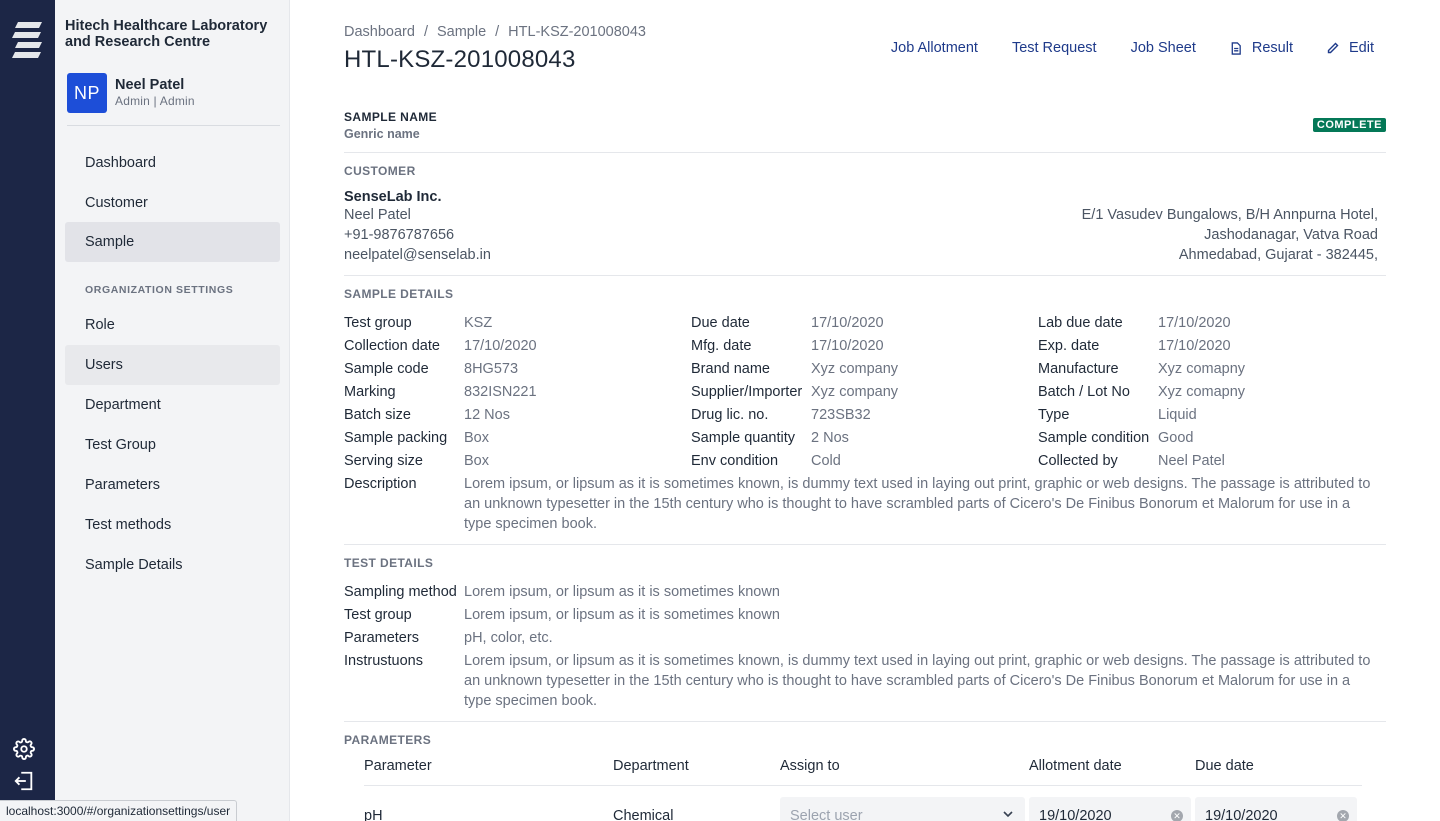 This screenshot has width=1440, height=821. I want to click on sidebar-item-role: Role, so click(172, 325).